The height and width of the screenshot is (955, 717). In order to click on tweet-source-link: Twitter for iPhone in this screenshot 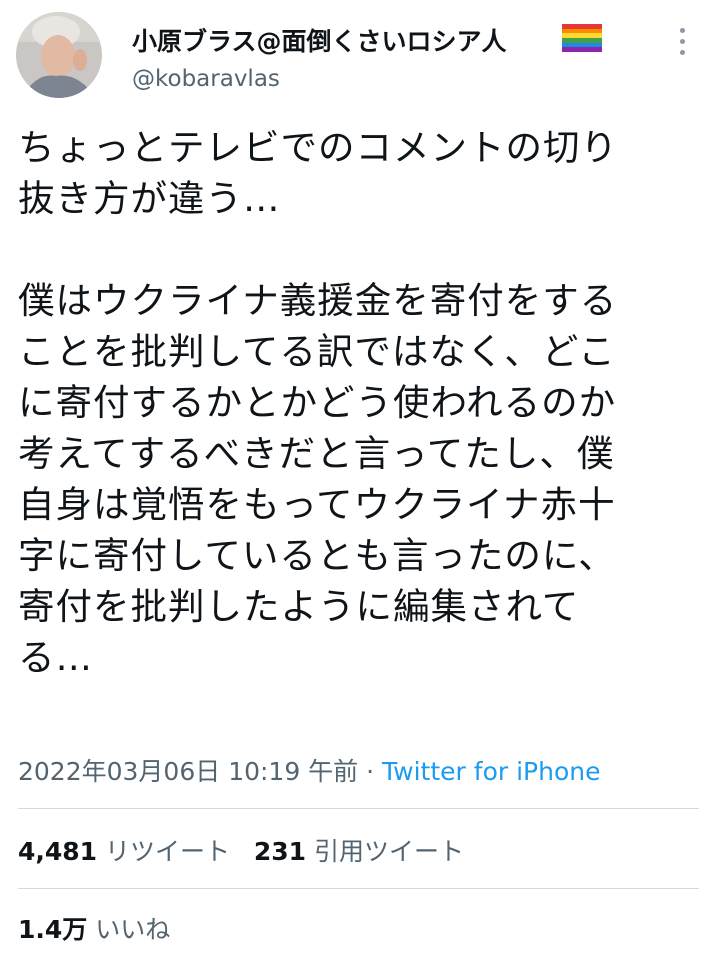, I will do `click(491, 771)`.